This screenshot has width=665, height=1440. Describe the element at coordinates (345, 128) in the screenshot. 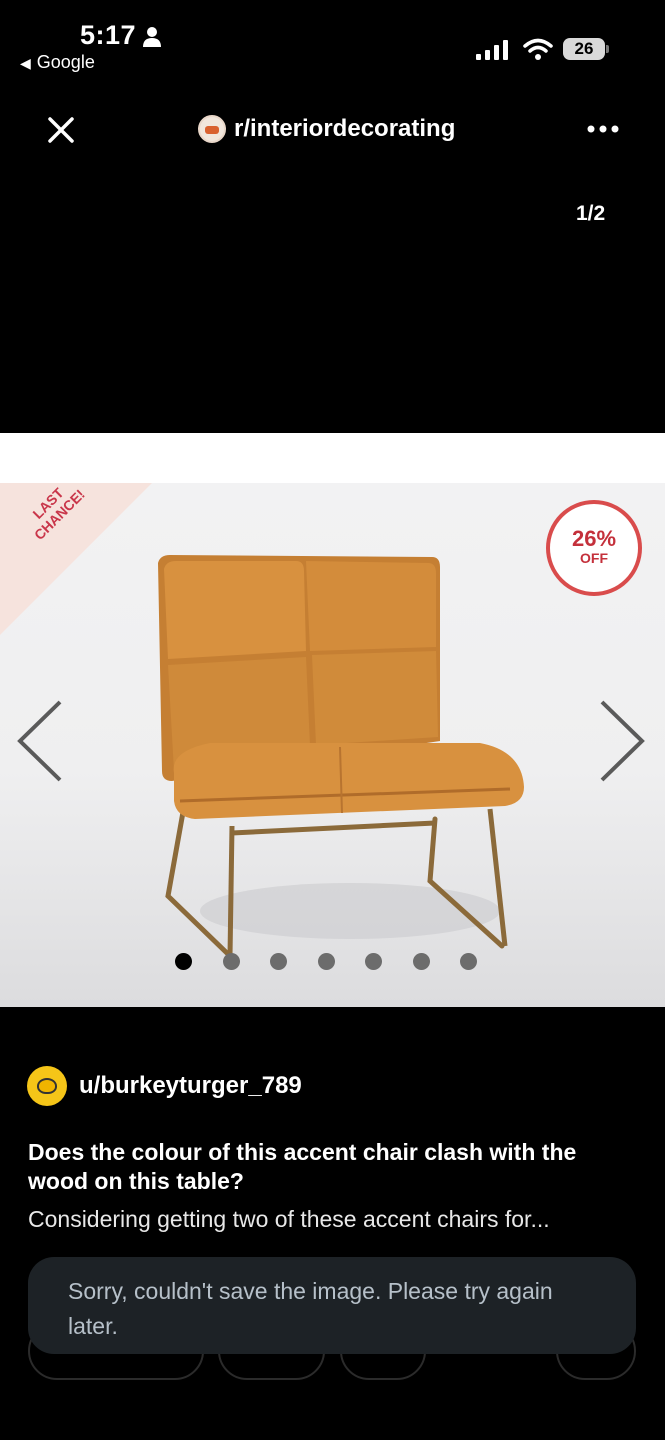

I see `subreddit-name: r/interiordecorating` at that location.